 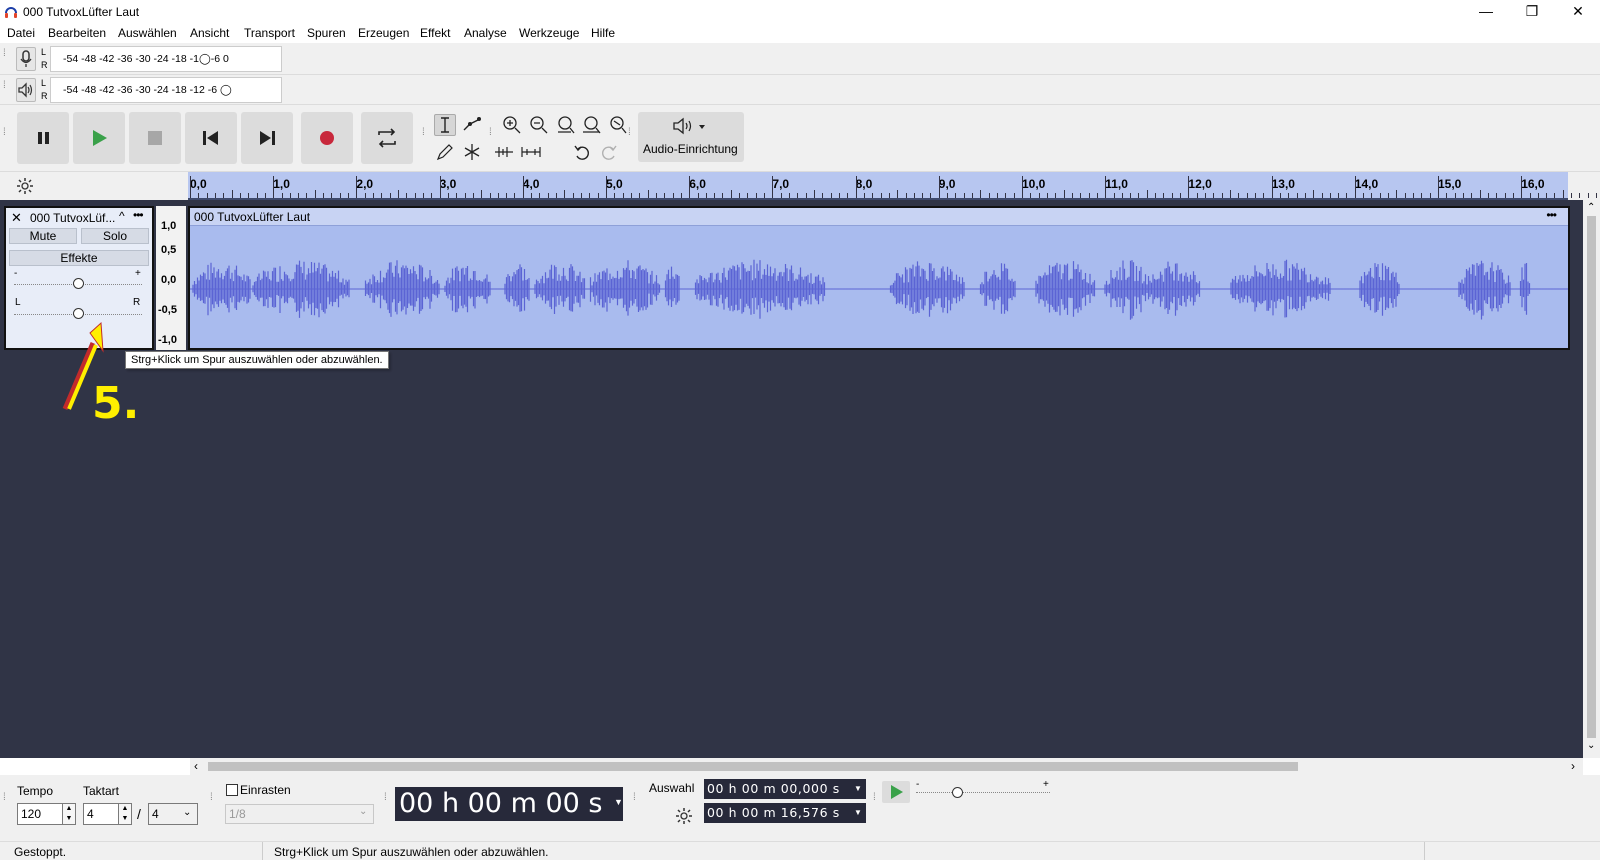 I want to click on snap-checkbox, so click(x=232, y=790).